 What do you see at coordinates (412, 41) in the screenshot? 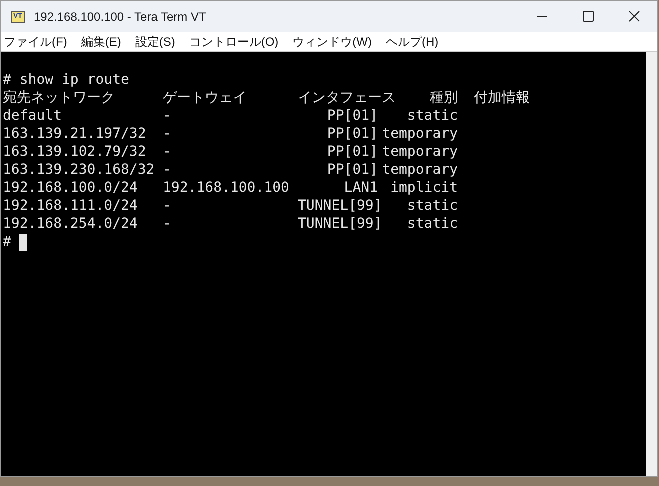
I see `menu-item: ヘルプ(H)` at bounding box center [412, 41].